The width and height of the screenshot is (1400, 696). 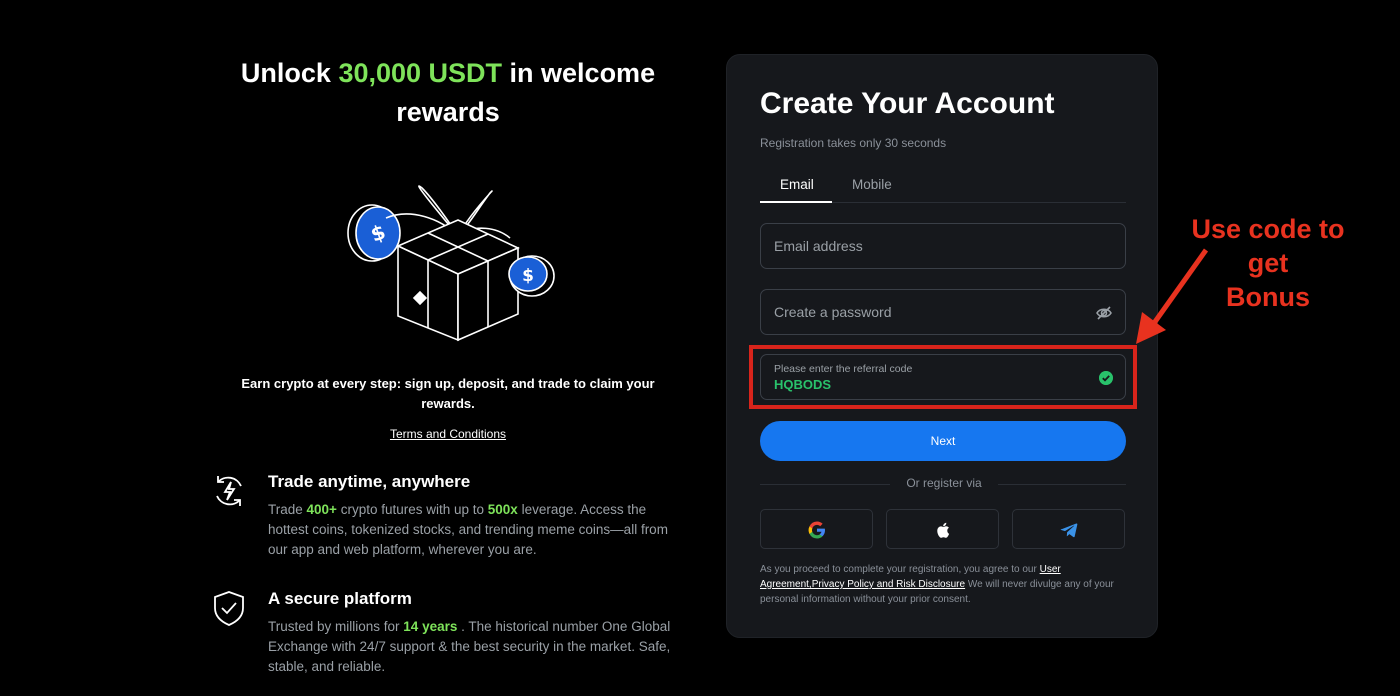 What do you see at coordinates (321, 509) in the screenshot?
I see `feature-highlight: 400+` at bounding box center [321, 509].